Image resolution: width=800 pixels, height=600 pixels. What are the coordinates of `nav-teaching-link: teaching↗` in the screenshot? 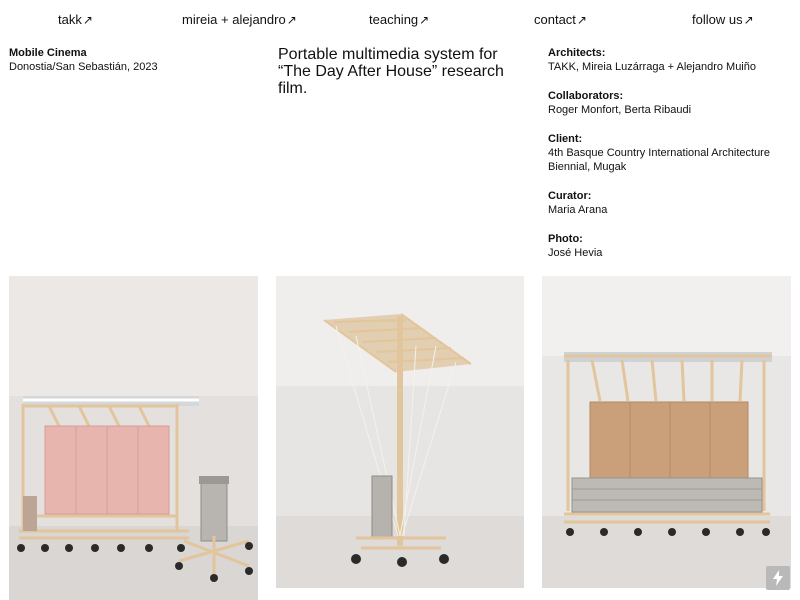 It's located at (399, 20).